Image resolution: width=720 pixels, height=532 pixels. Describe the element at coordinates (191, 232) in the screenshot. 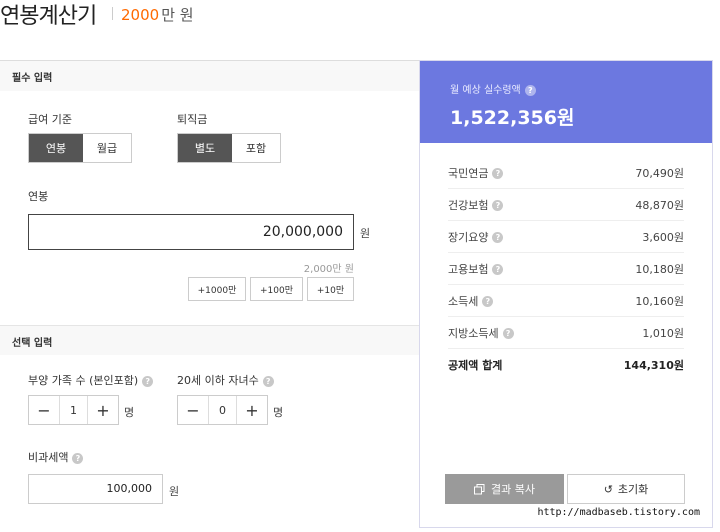

I see `salary-input: 20,000,000` at that location.